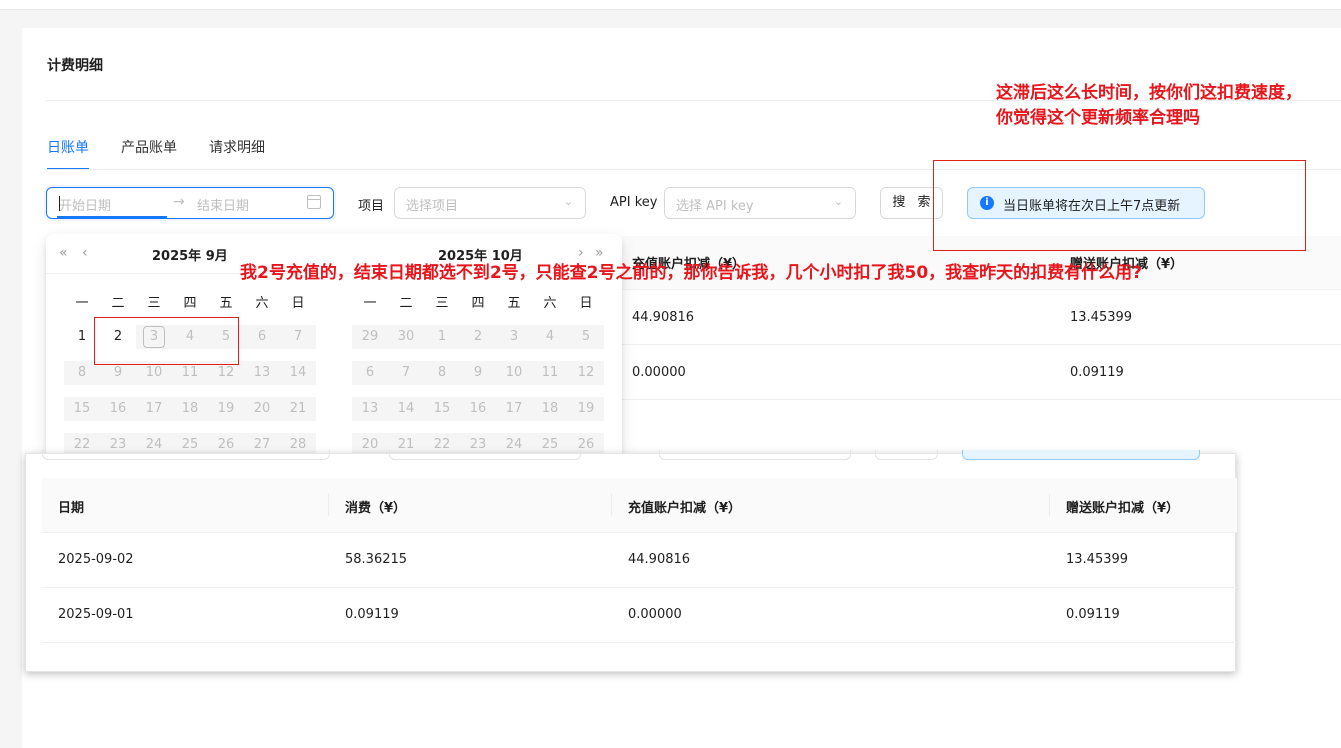 The image size is (1341, 748). I want to click on project-select: 选择项目 ⌄, so click(490, 203).